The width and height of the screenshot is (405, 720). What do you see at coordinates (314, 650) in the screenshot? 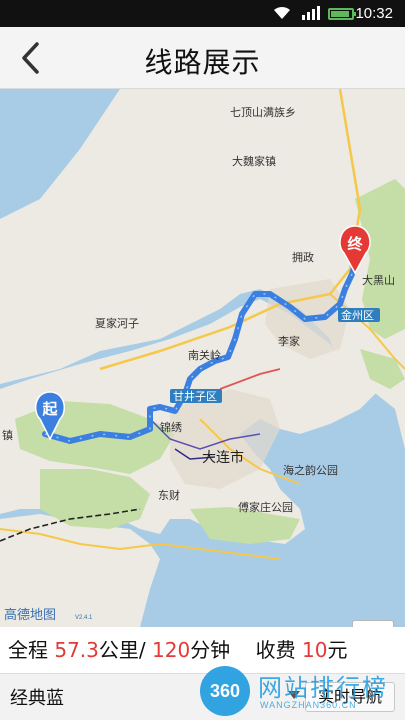
I see `fee-value: 10` at bounding box center [314, 650].